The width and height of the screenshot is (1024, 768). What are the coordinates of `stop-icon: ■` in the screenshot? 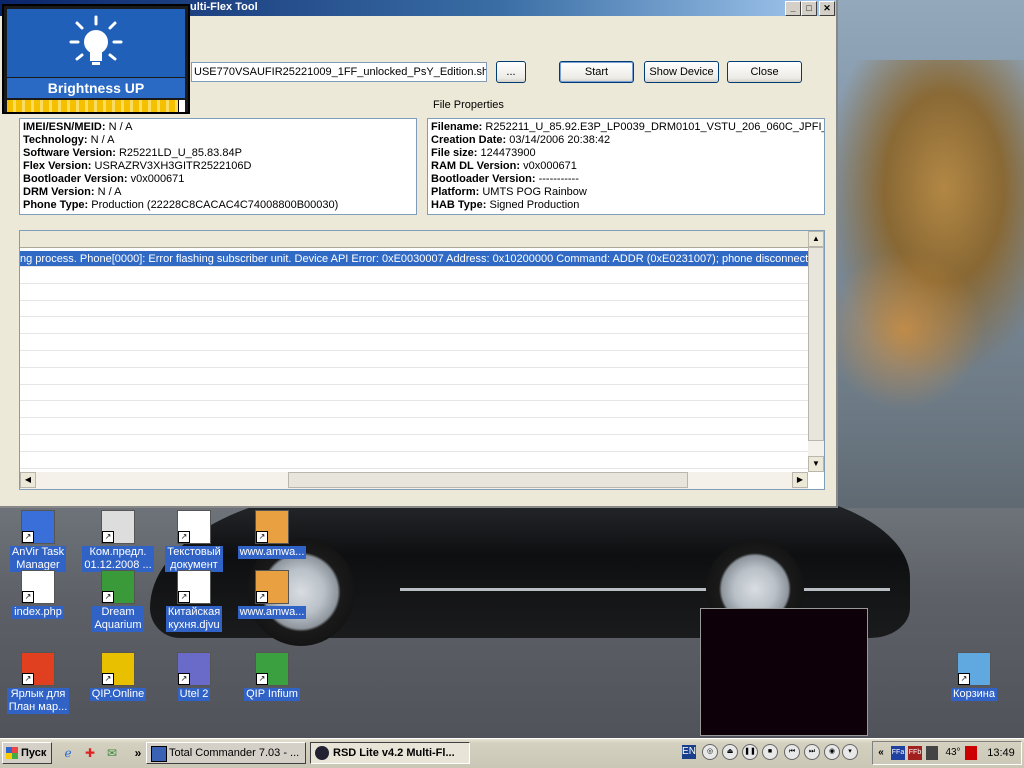 It's located at (770, 752).